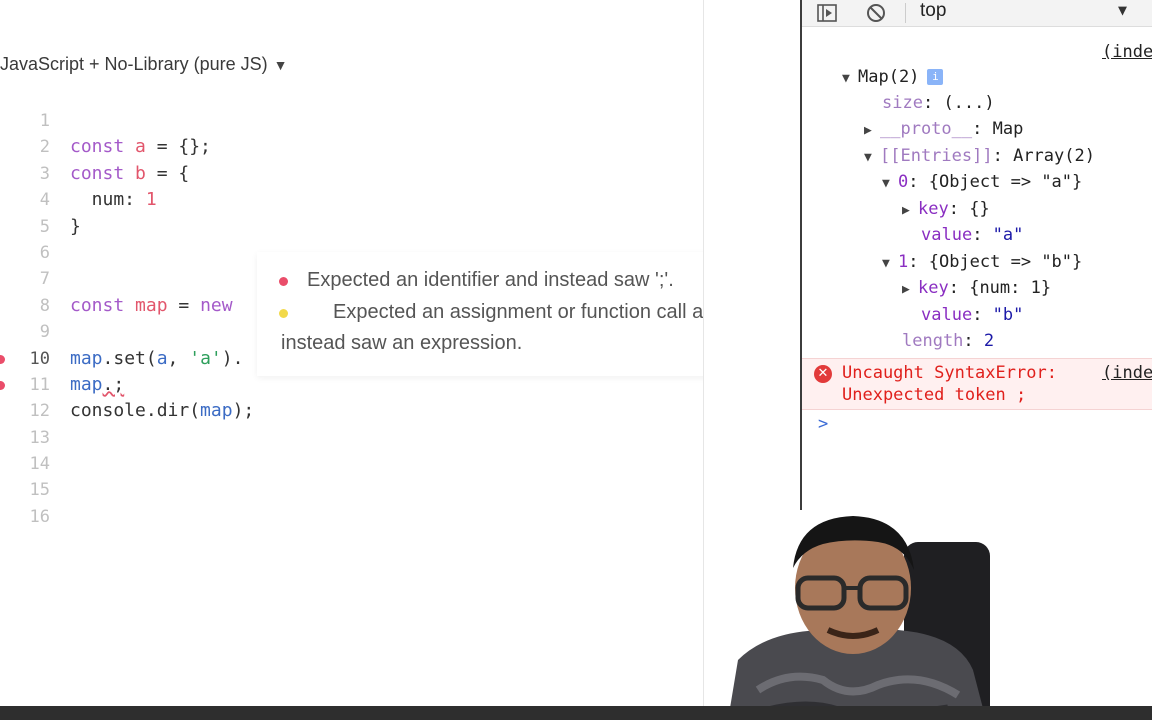 The image size is (1152, 720). I want to click on property-value: {Object => "b"}, so click(1005, 262).